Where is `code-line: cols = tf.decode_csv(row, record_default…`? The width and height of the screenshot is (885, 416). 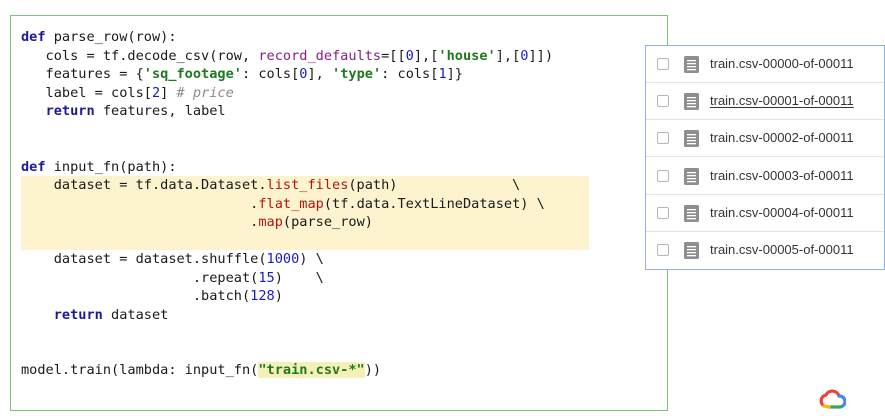
code-line: cols = tf.decode_csv(row, record_default… is located at coordinates (287, 56).